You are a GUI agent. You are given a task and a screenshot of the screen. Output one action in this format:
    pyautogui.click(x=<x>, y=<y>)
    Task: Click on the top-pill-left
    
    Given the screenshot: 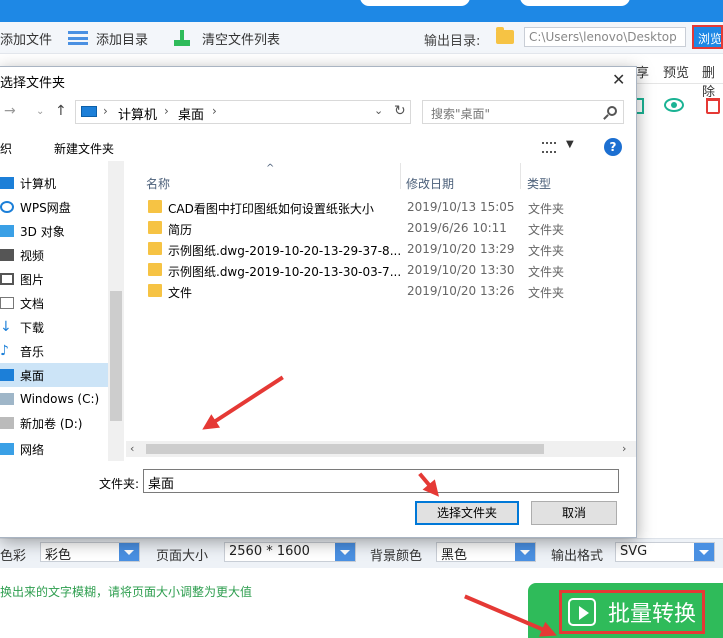 What is the action you would take?
    pyautogui.click(x=415, y=3)
    